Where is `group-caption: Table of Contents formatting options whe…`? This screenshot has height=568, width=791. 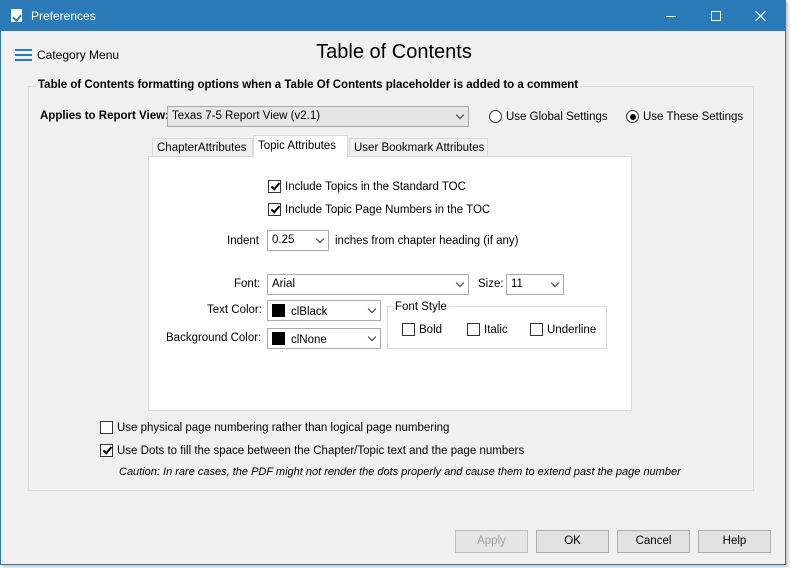 group-caption: Table of Contents formatting options whe… is located at coordinates (308, 85).